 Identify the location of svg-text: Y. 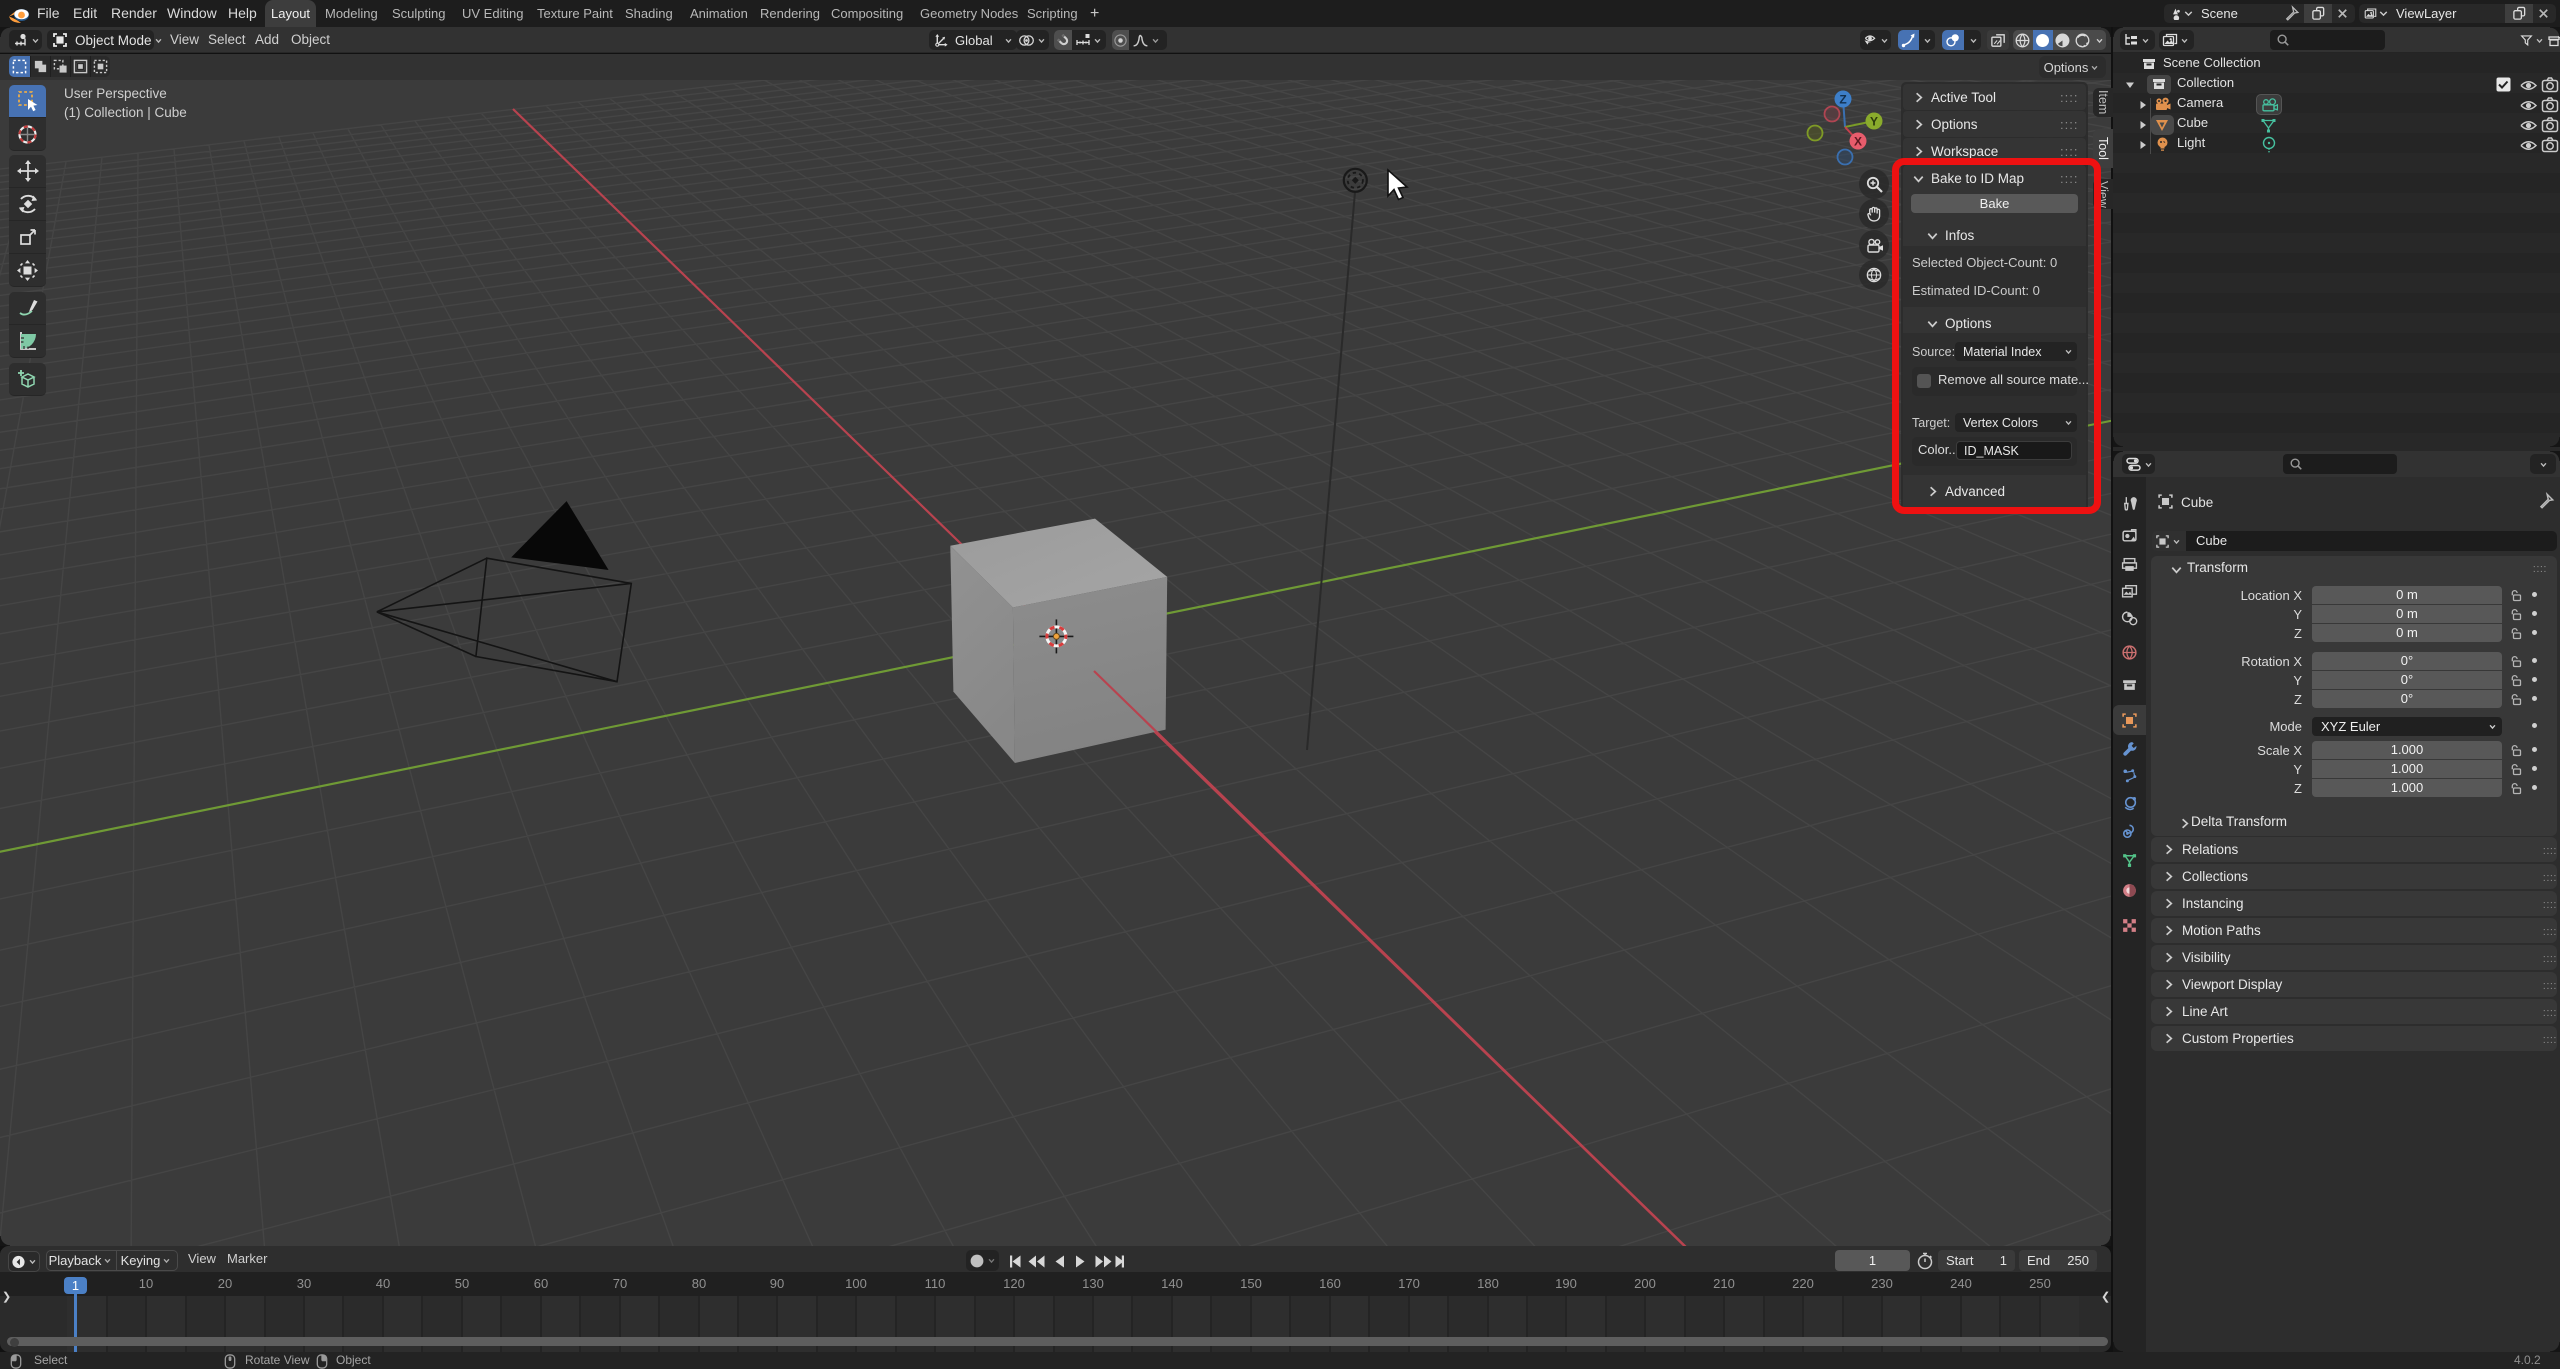
(1874, 122).